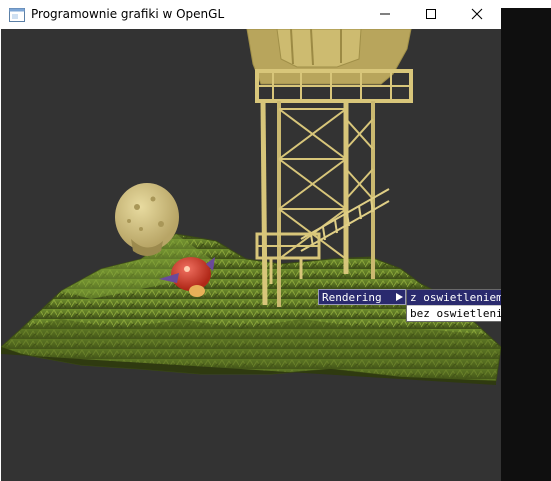  What do you see at coordinates (526, 4) in the screenshot?
I see `desktop-top-strip` at bounding box center [526, 4].